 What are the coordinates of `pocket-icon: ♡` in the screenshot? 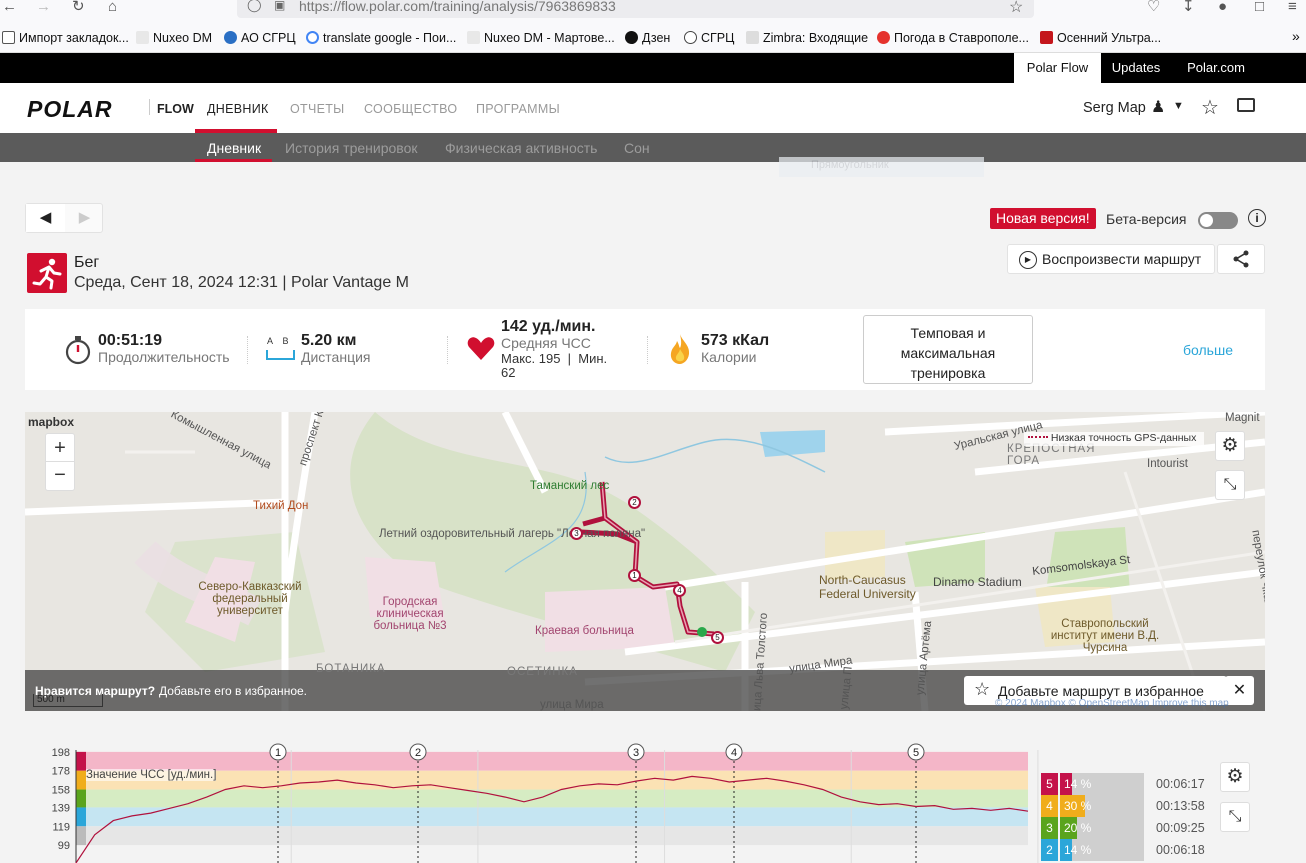 It's located at (1153, 7).